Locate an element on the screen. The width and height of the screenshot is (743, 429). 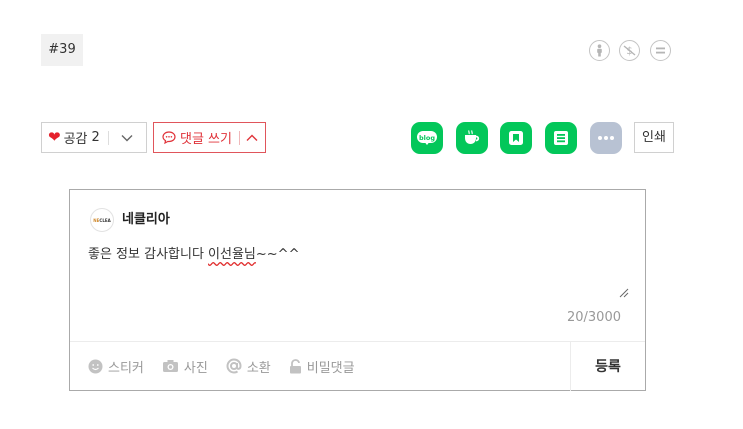
sticker-icon is located at coordinates (95, 366).